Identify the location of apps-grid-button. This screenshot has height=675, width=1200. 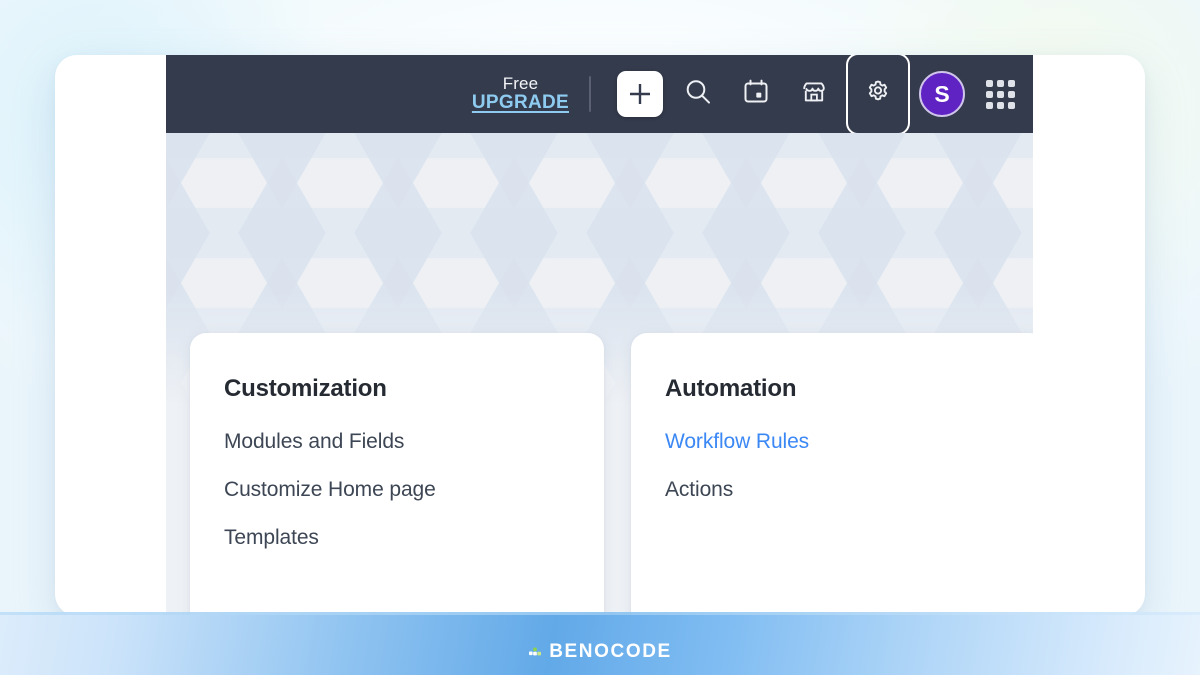
(1000, 94).